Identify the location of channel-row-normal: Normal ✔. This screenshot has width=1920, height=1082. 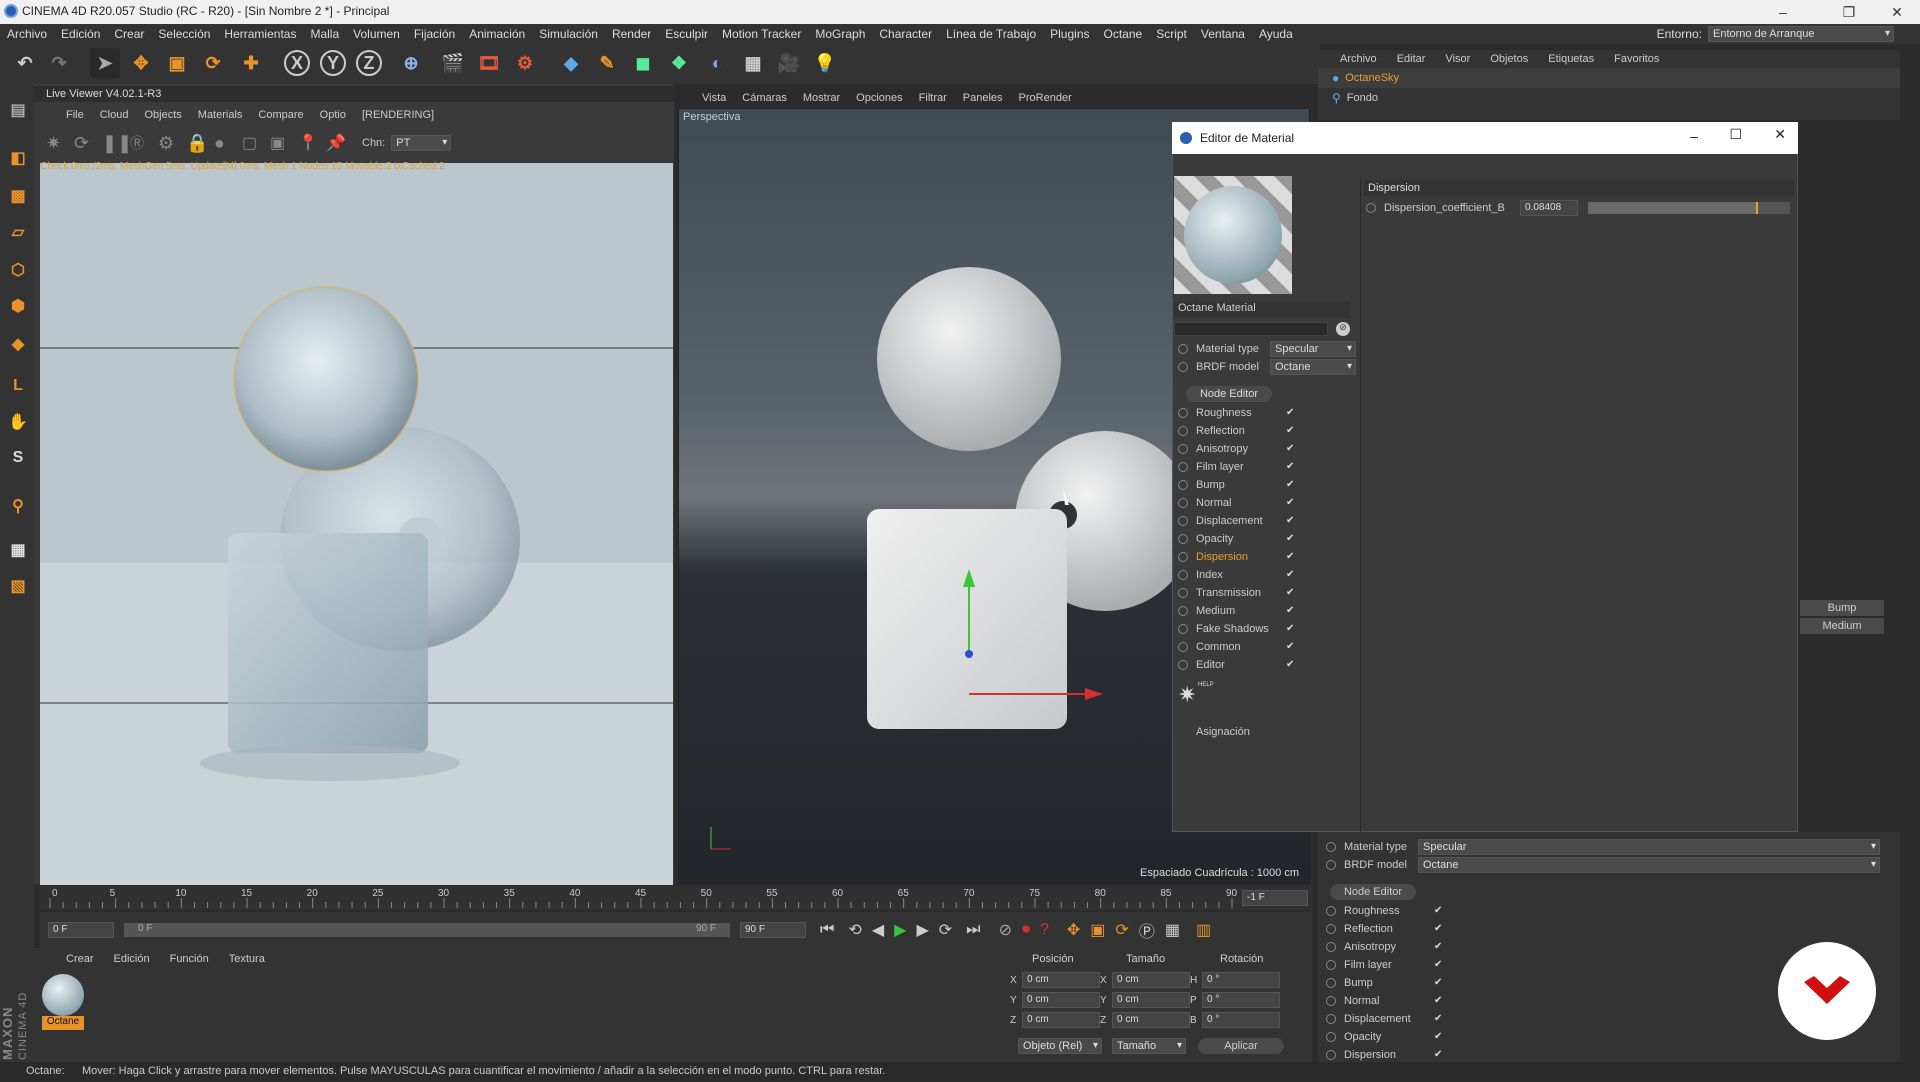
(1237, 503).